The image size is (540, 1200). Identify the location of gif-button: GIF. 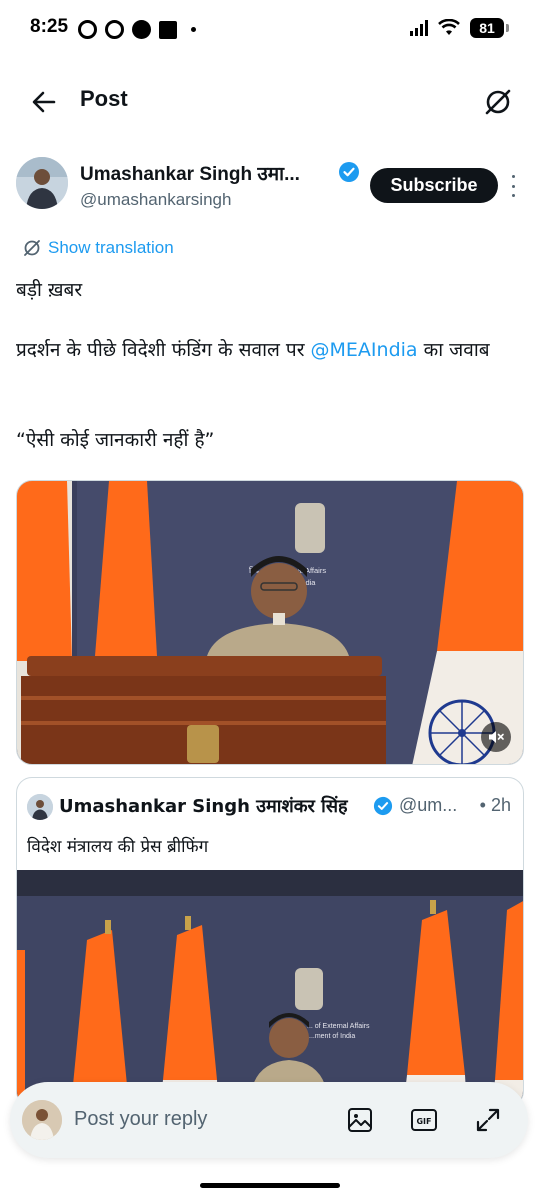
(424, 1120).